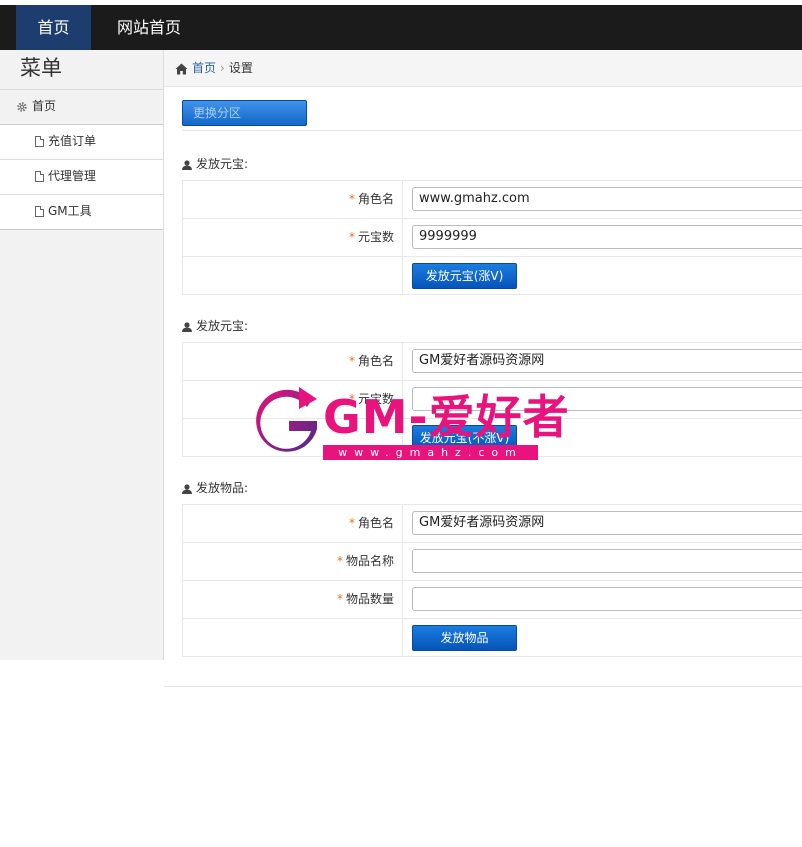 This screenshot has height=847, width=802. I want to click on section-title-items: 发放物品:, so click(215, 487).